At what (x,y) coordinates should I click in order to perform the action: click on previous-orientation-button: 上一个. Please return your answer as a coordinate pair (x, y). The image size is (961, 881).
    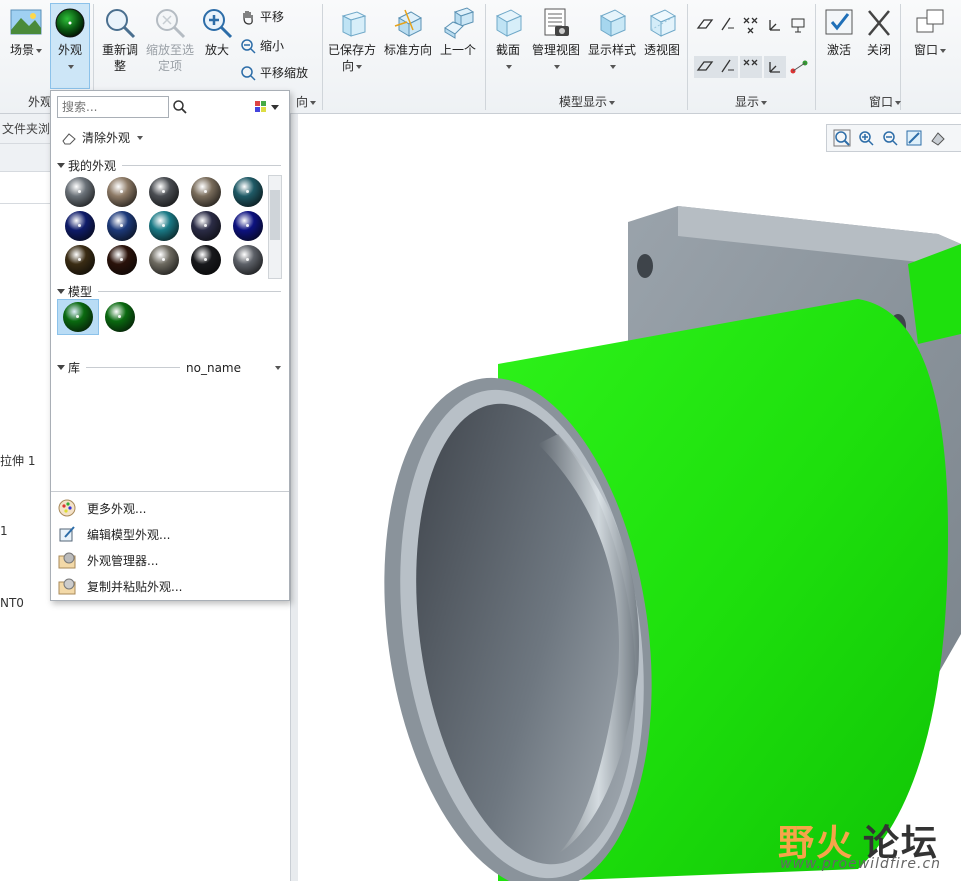
    Looking at the image, I should click on (458, 32).